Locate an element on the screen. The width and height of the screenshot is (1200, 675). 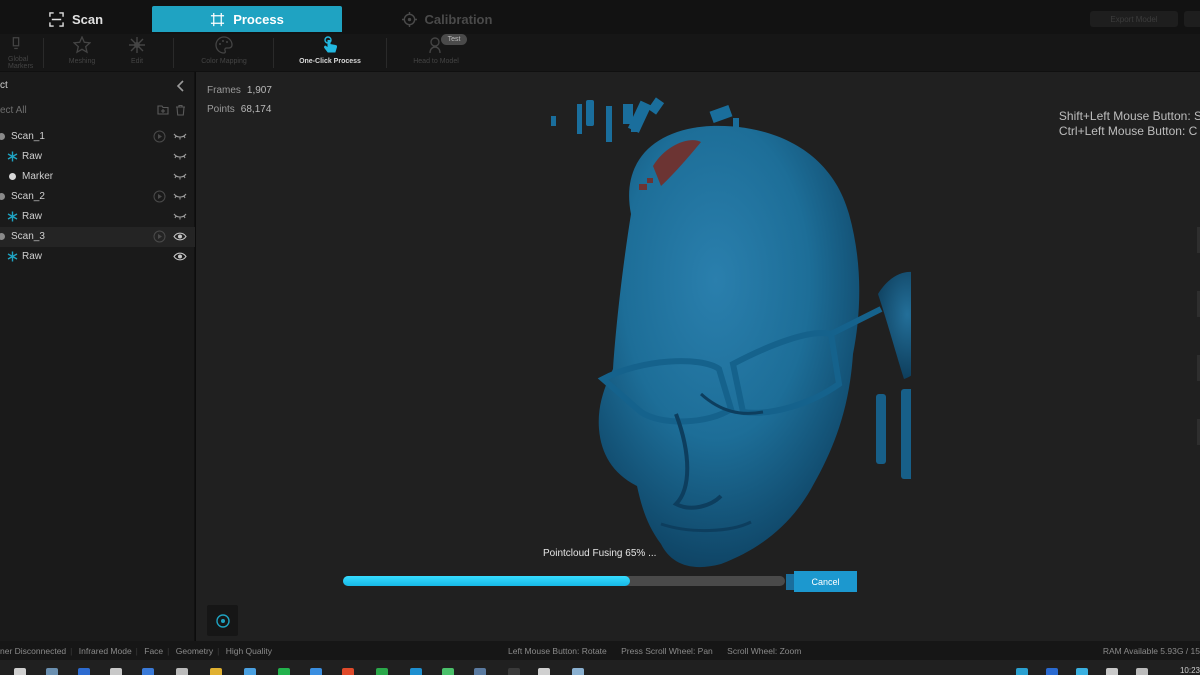
chevron-left-icon is located at coordinates (181, 86).